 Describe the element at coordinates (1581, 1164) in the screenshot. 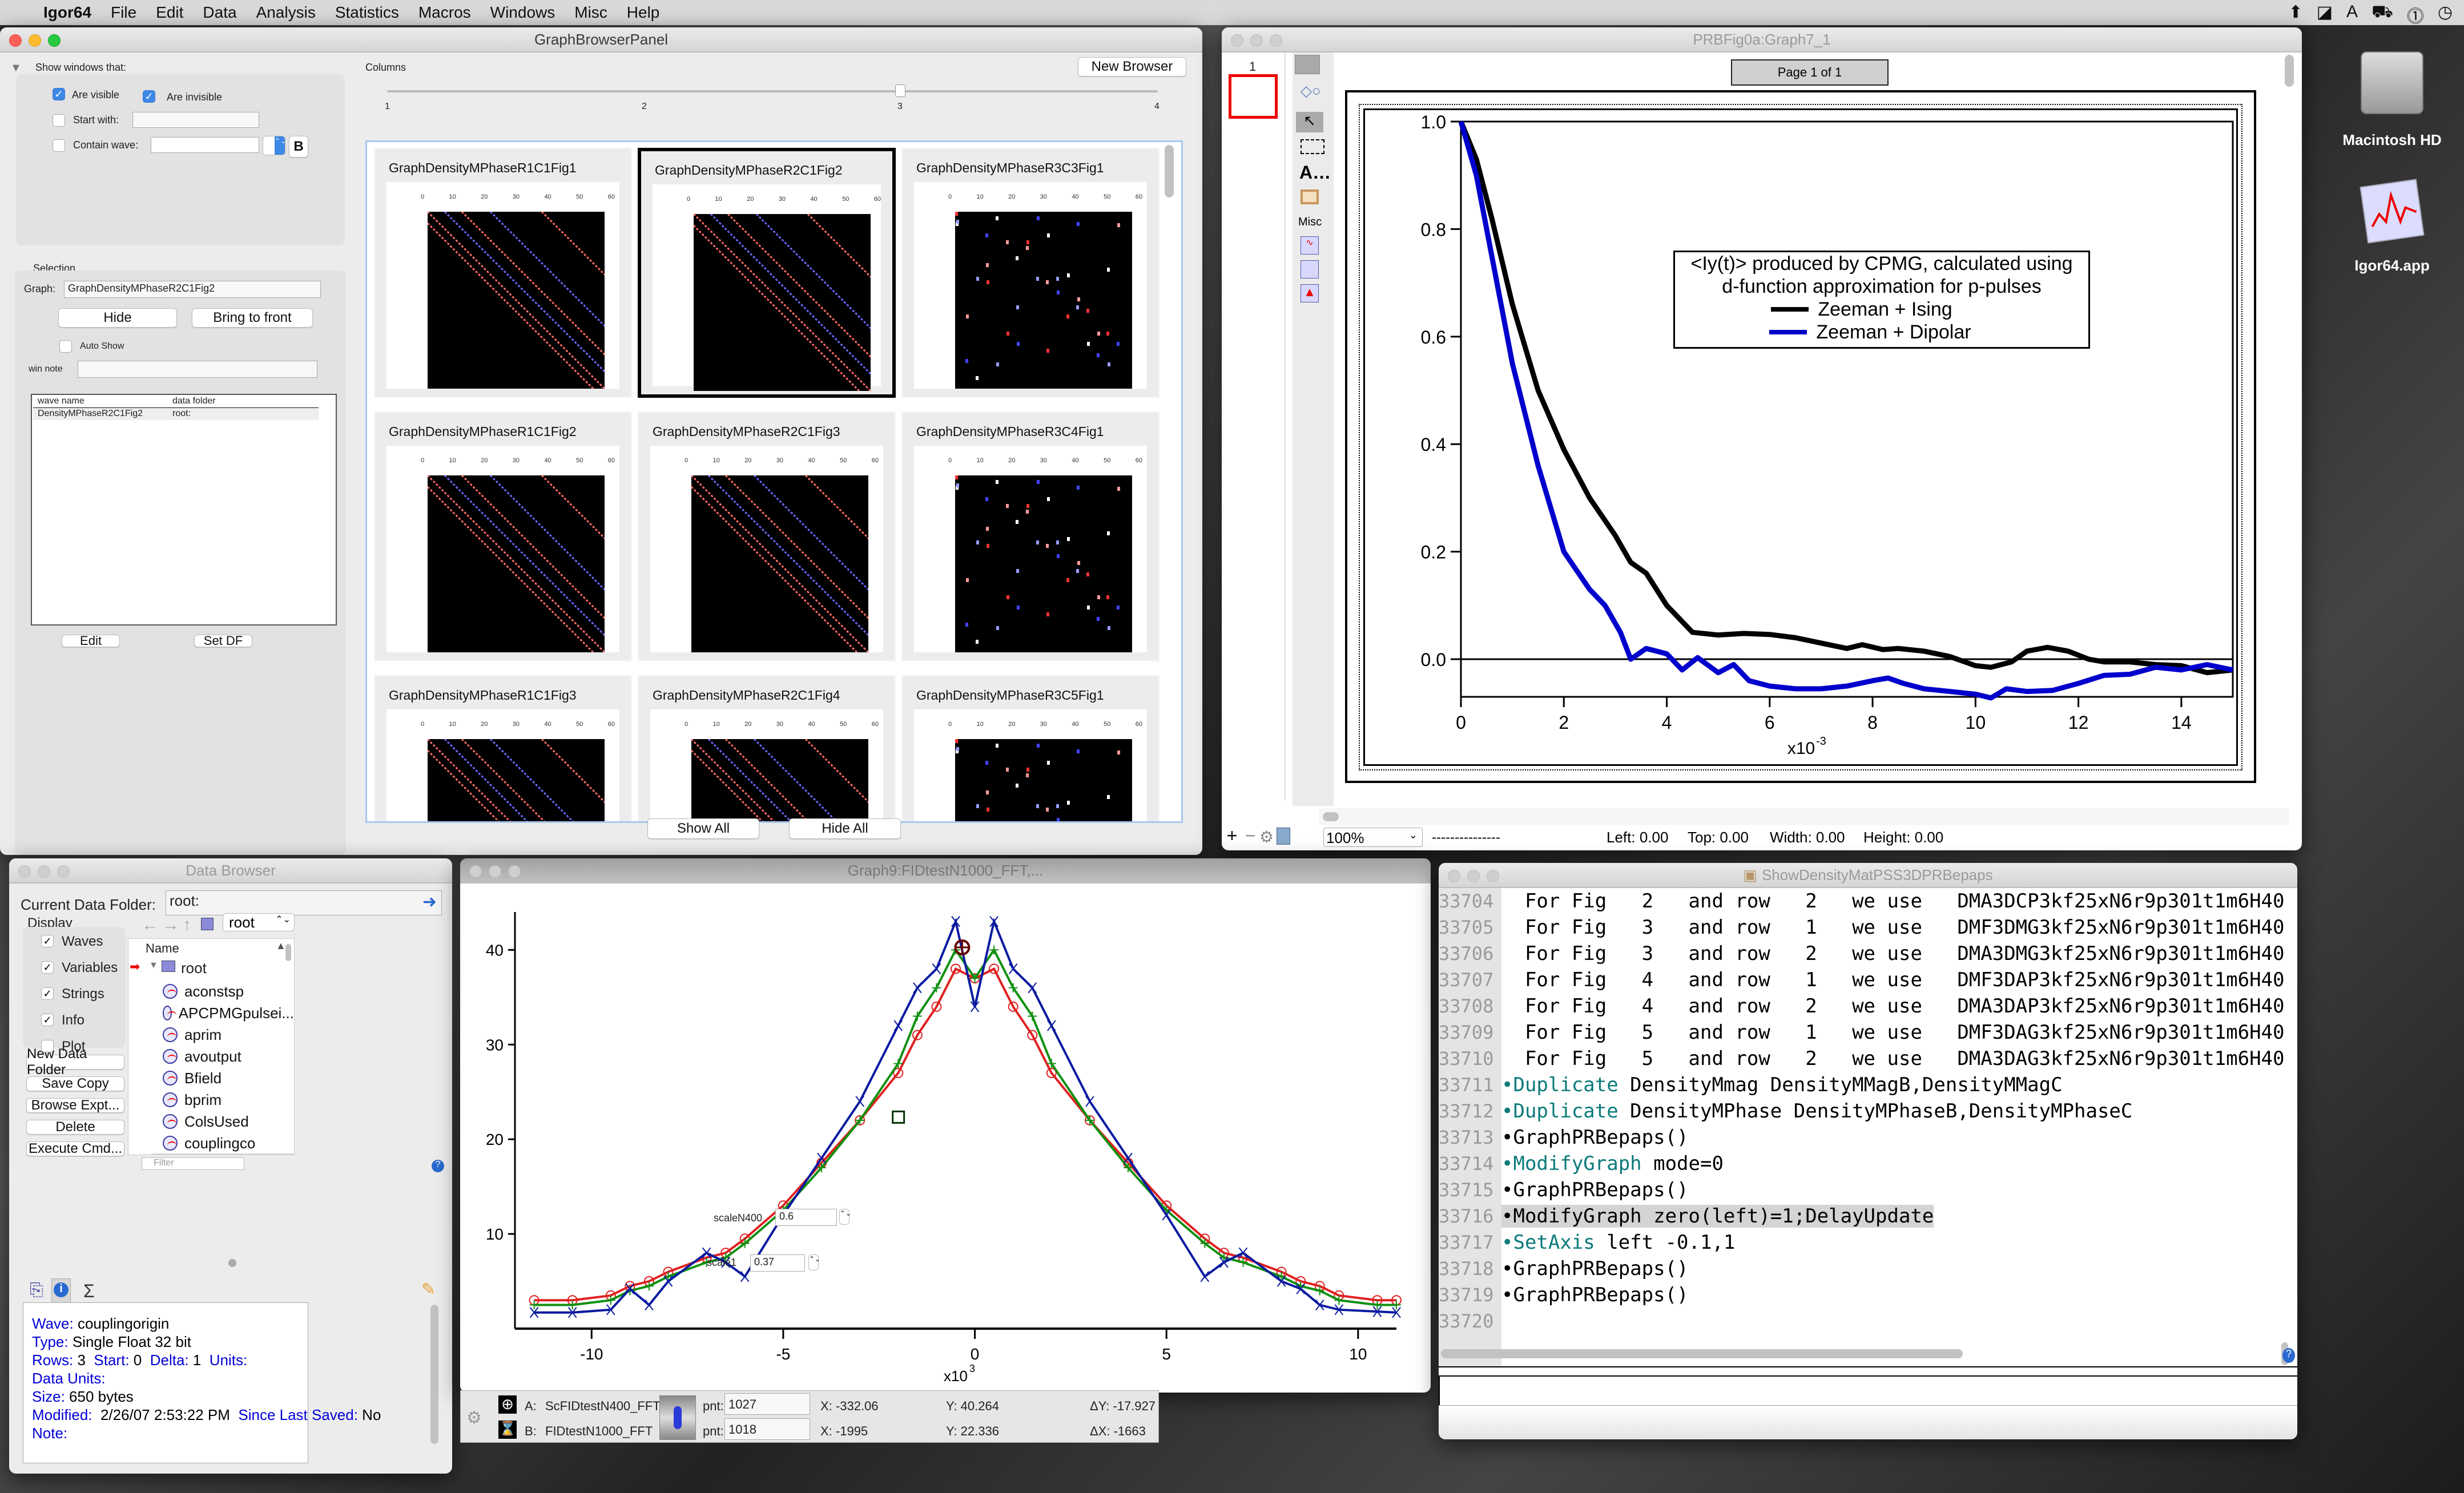

I see `history-line: 33714 •ModifyGraph mode=0` at that location.